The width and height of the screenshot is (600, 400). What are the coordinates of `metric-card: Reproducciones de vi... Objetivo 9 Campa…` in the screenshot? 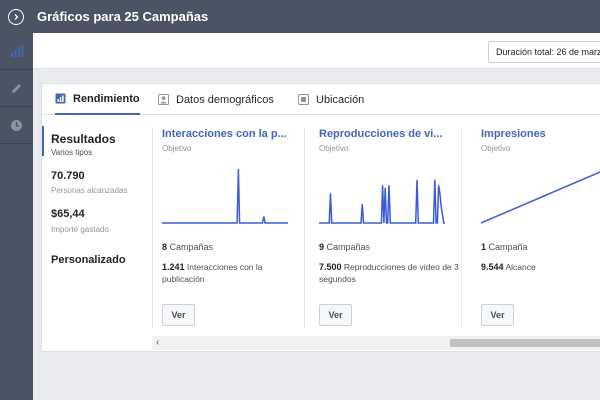 It's located at (394, 229).